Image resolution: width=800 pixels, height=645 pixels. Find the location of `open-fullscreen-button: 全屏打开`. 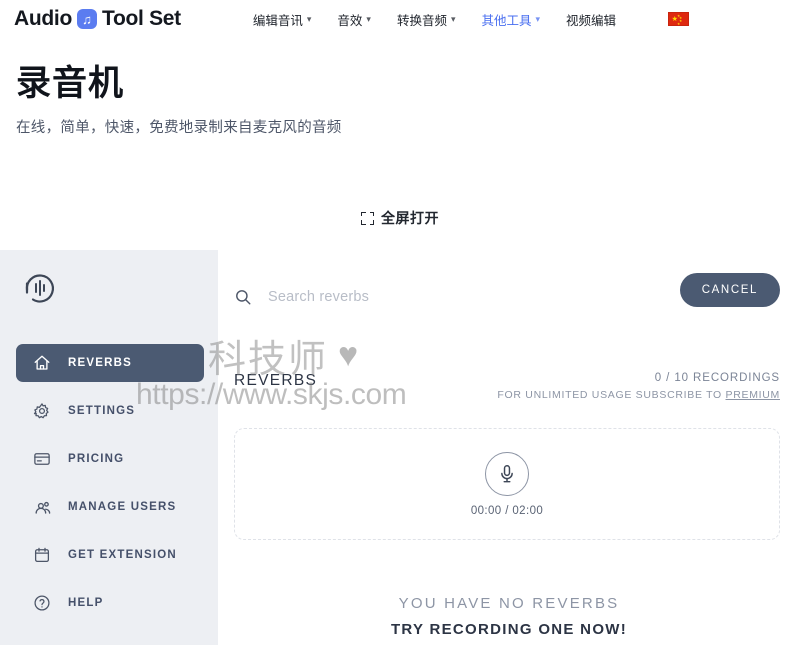

open-fullscreen-button: 全屏打开 is located at coordinates (400, 218).